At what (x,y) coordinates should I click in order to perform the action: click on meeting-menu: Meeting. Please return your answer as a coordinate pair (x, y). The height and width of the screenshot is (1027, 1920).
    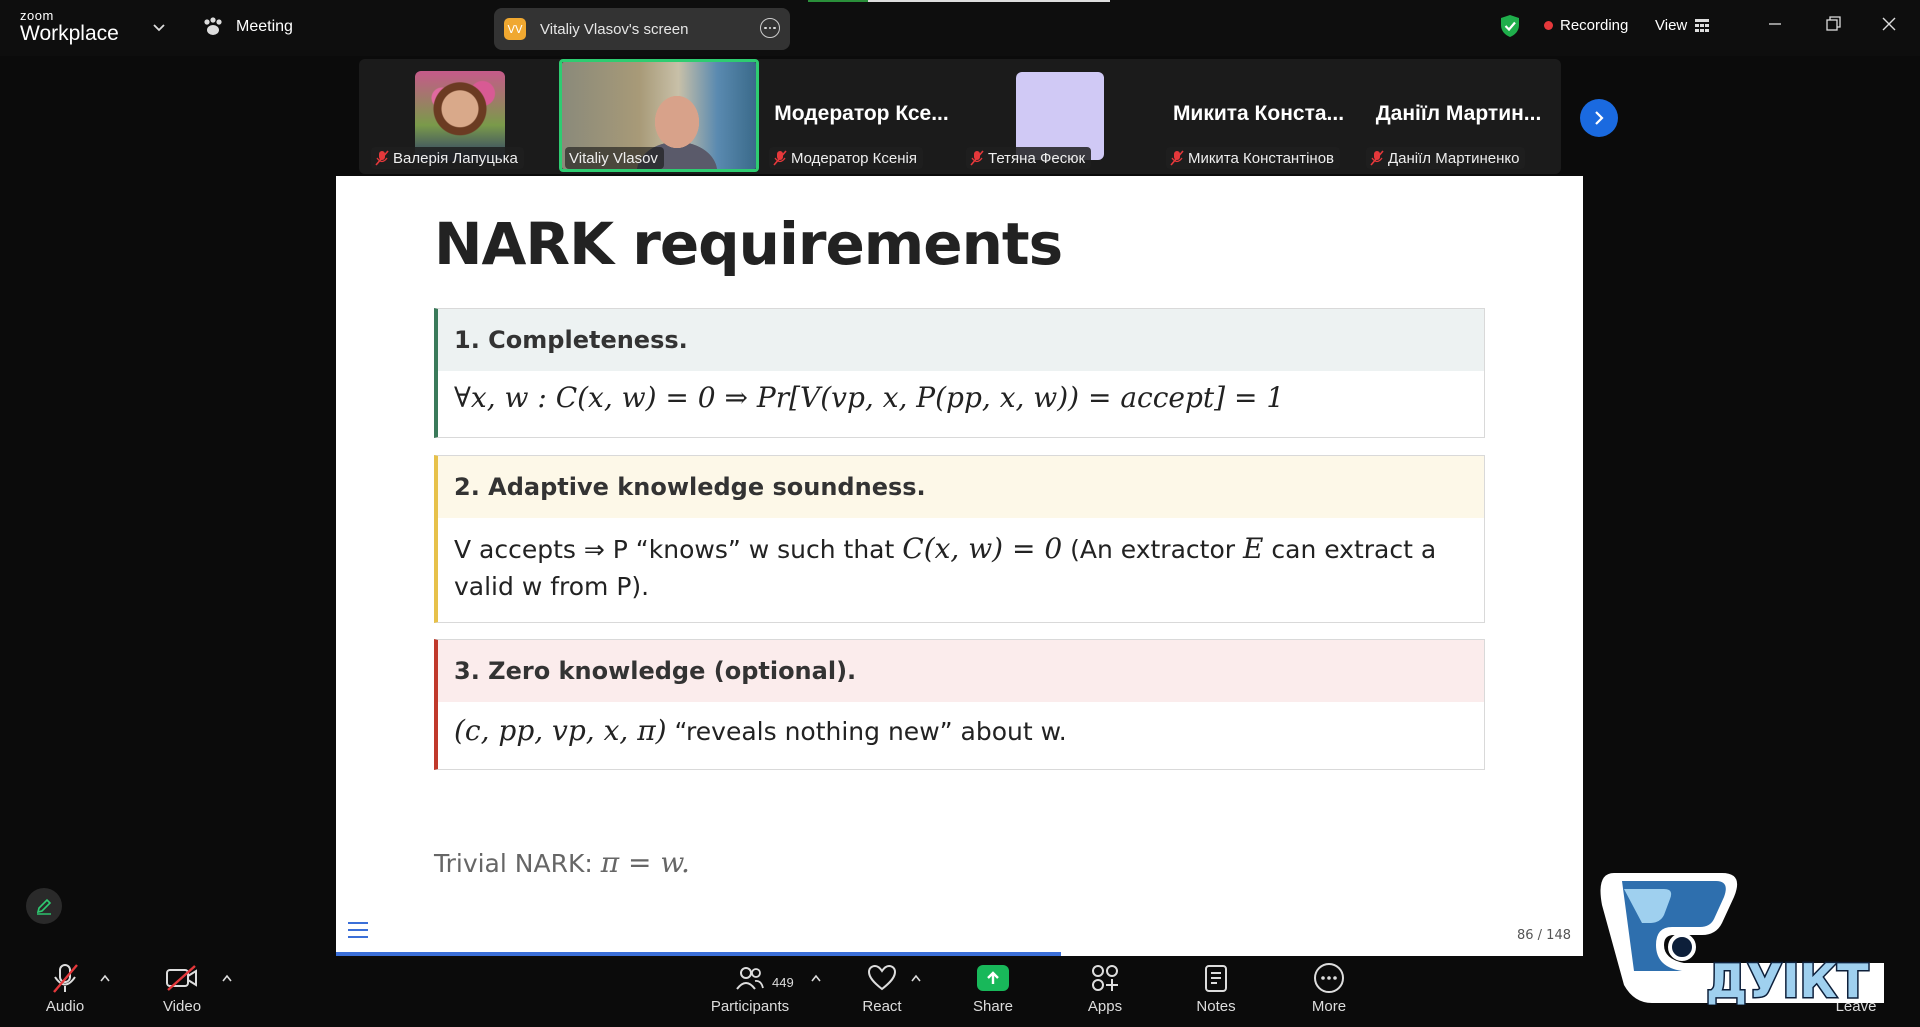
    Looking at the image, I should click on (247, 27).